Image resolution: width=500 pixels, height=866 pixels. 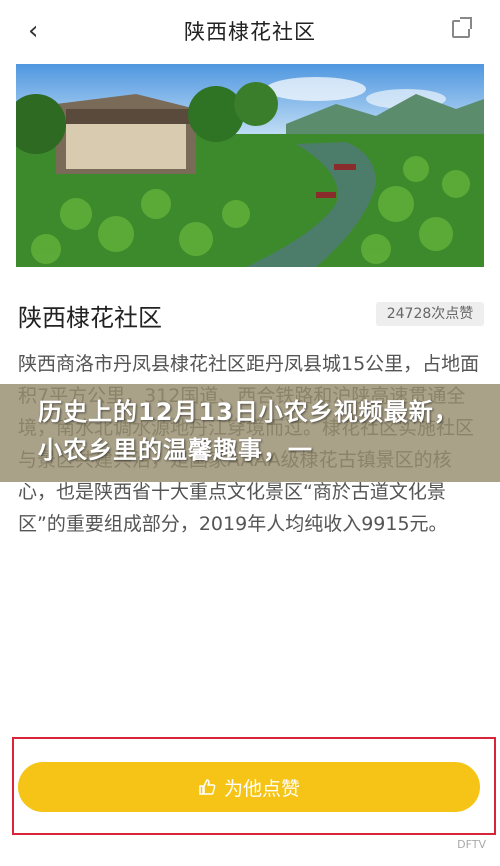 What do you see at coordinates (248, 431) in the screenshot?
I see `headline-text: 历史上的12月13日小农乡视频最新，小农乡里的温馨趣事，一` at bounding box center [248, 431].